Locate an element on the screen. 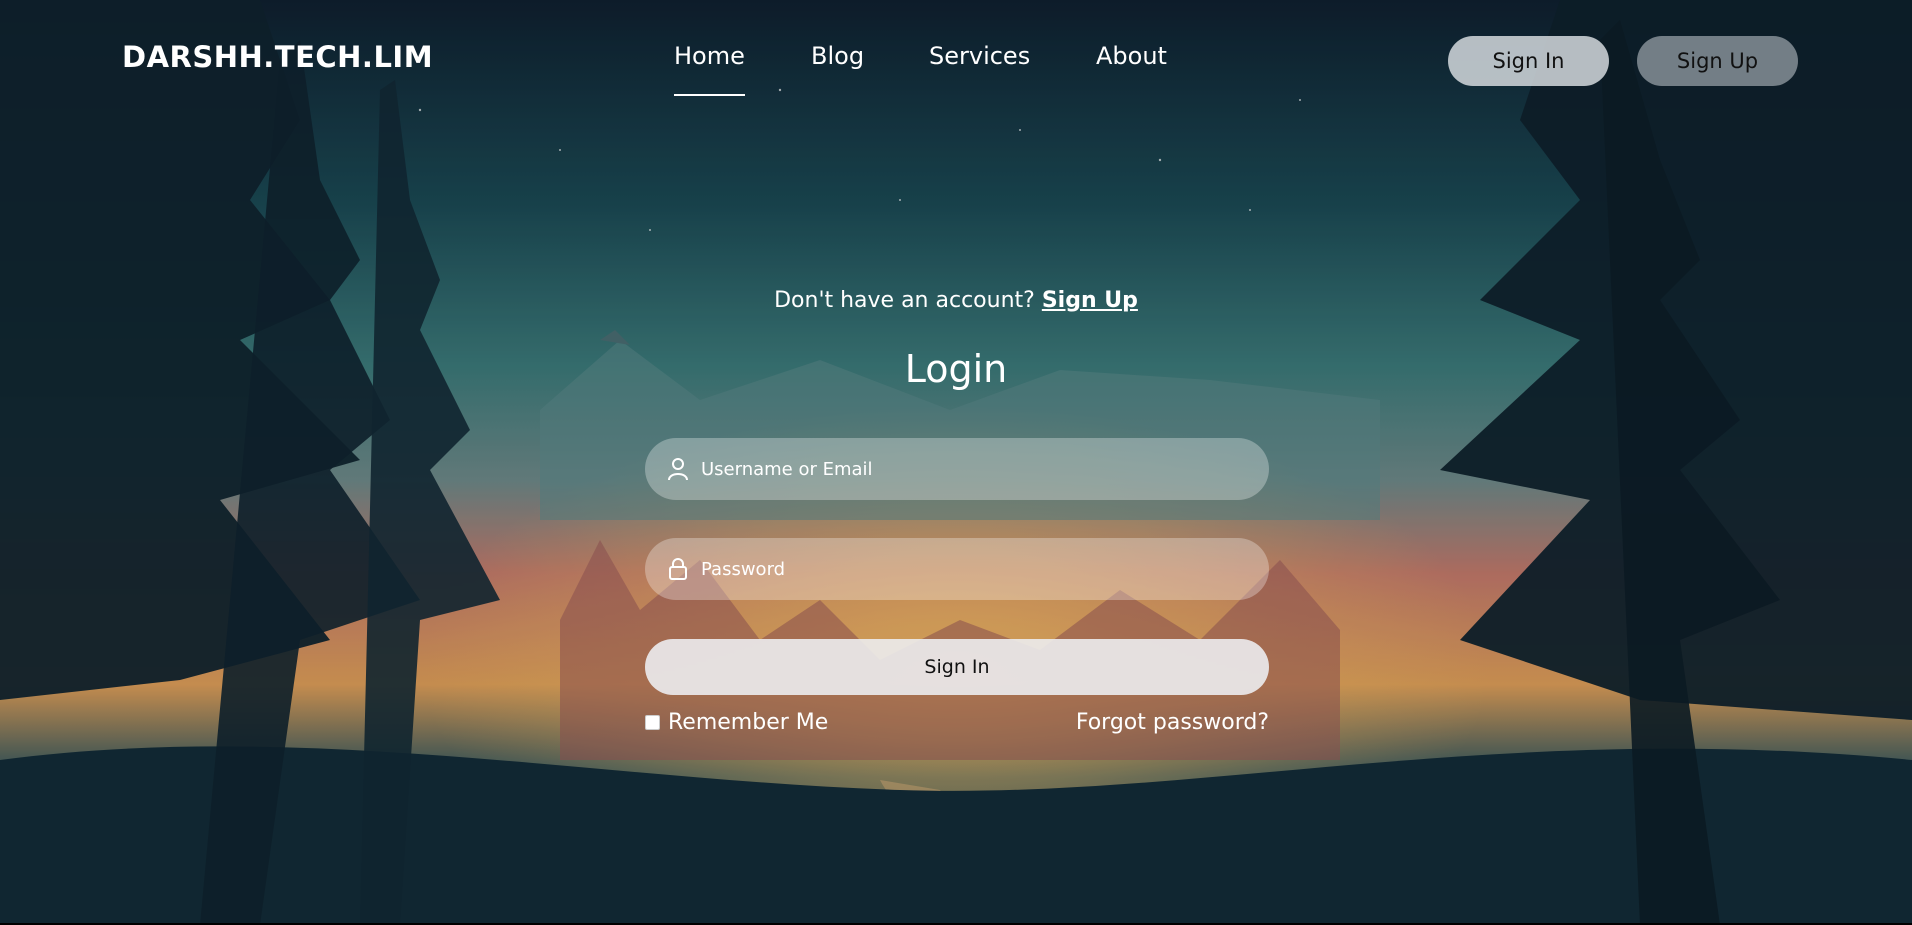 Image resolution: width=1912 pixels, height=925 pixels. forgot-password-link: Forgot password? is located at coordinates (1172, 722).